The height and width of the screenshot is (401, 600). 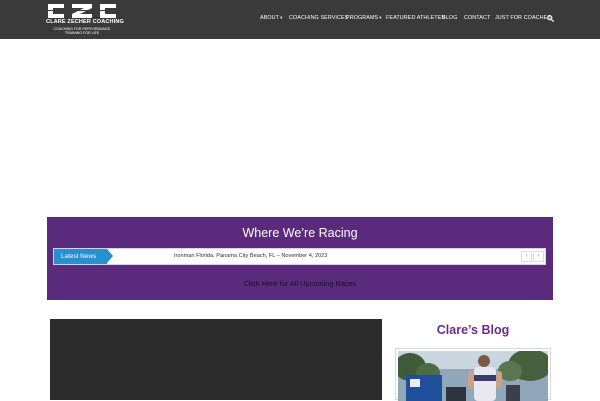 I want to click on nav-item-label: ABOUT, so click(x=270, y=18).